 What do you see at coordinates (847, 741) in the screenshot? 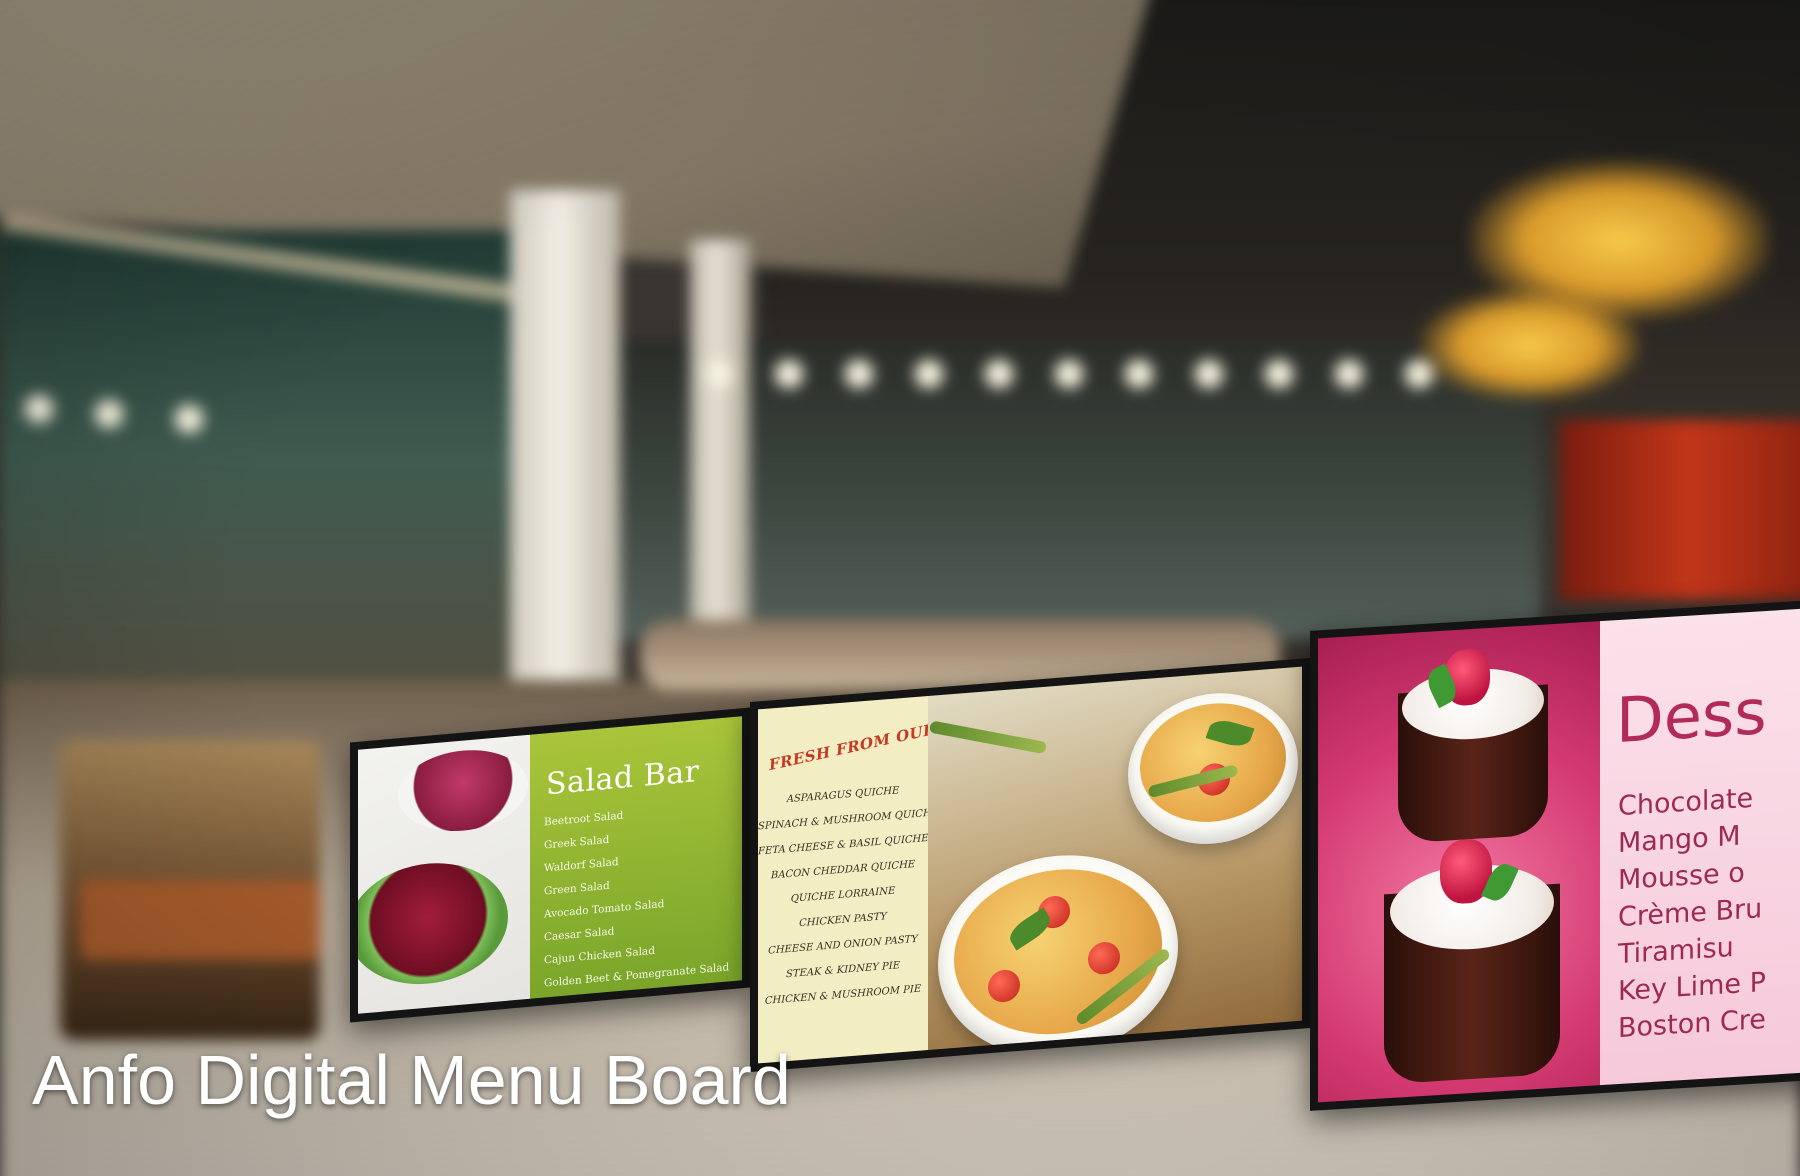
I see `oven-title: FRESH FROM OUR OVEN` at bounding box center [847, 741].